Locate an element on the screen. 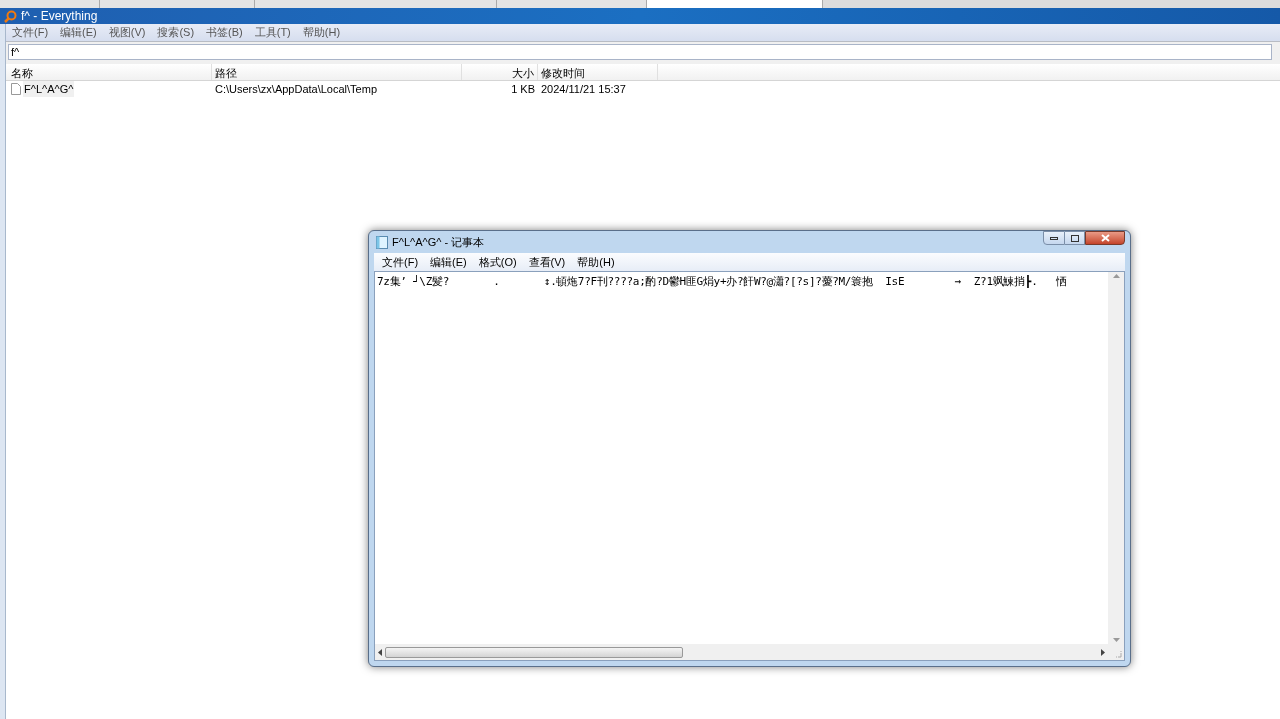 The height and width of the screenshot is (719, 1280). file-icon is located at coordinates (16, 89).